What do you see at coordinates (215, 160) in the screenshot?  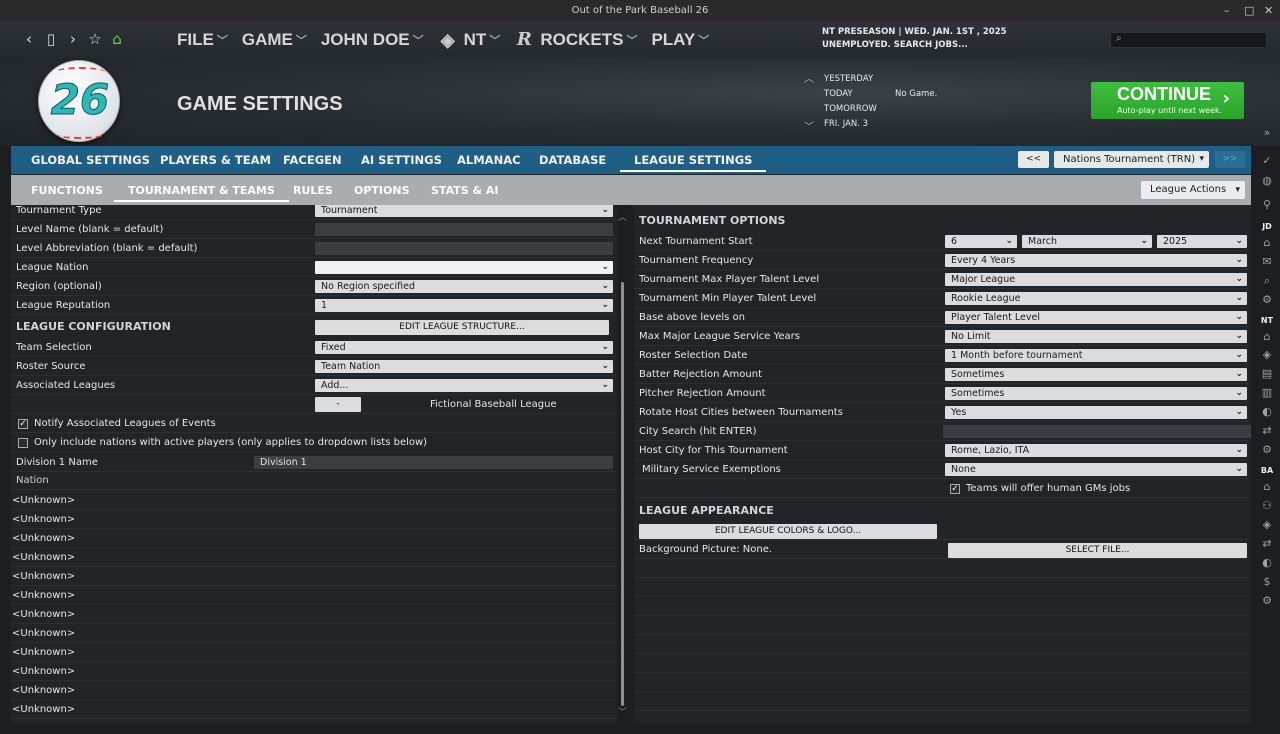 I see `tab-players-team: PLAYERS & TEAM` at bounding box center [215, 160].